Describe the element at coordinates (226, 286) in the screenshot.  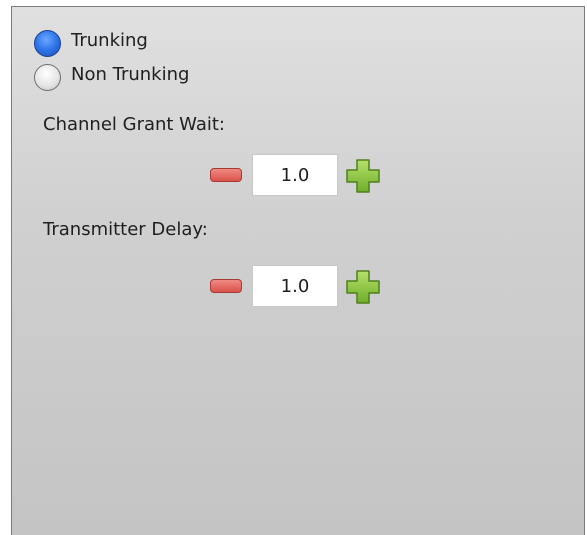
I see `transmitter-delay-minus-icon` at that location.